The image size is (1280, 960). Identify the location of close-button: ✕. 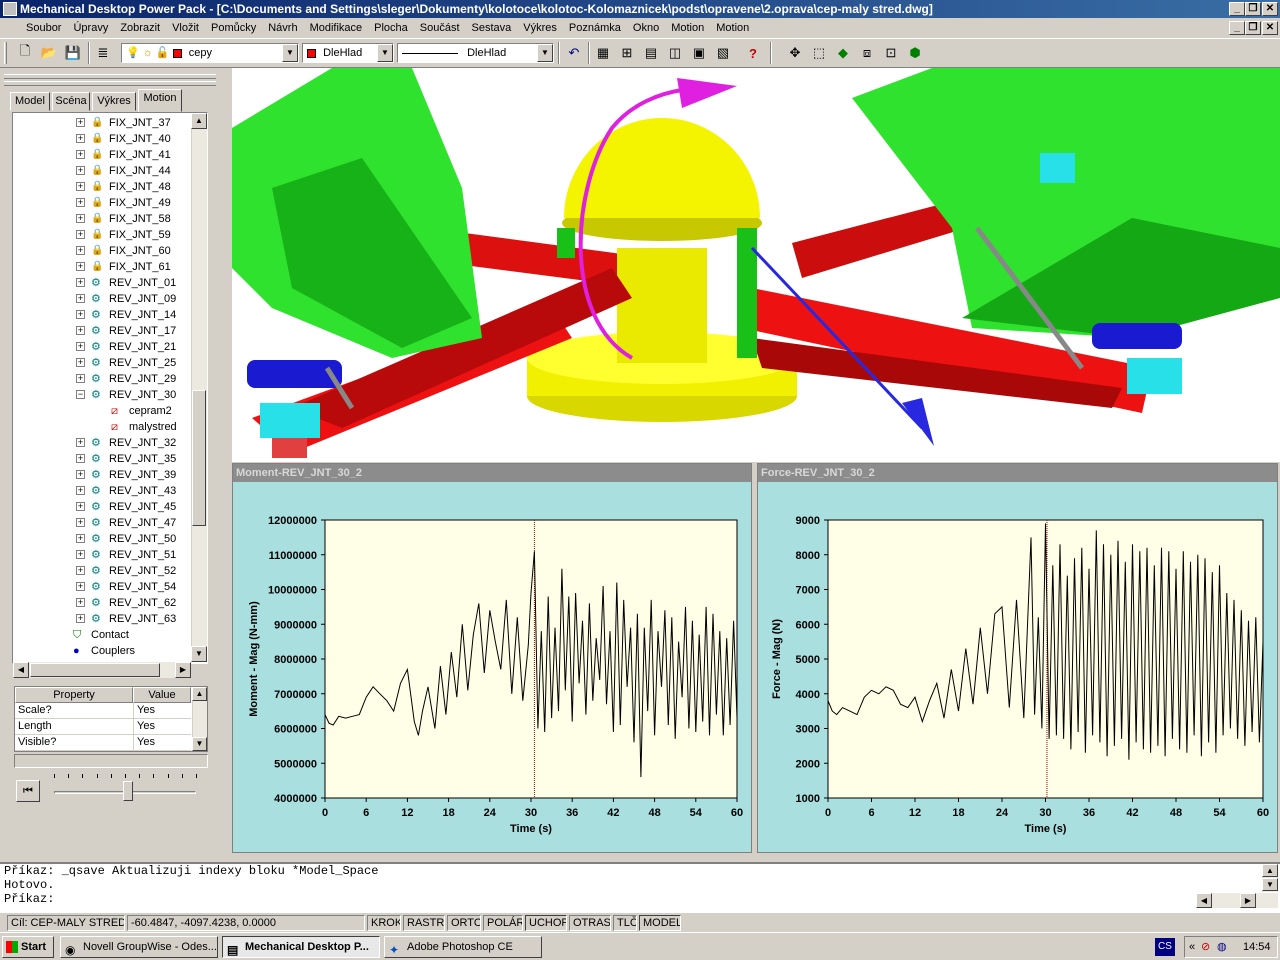
(1270, 9).